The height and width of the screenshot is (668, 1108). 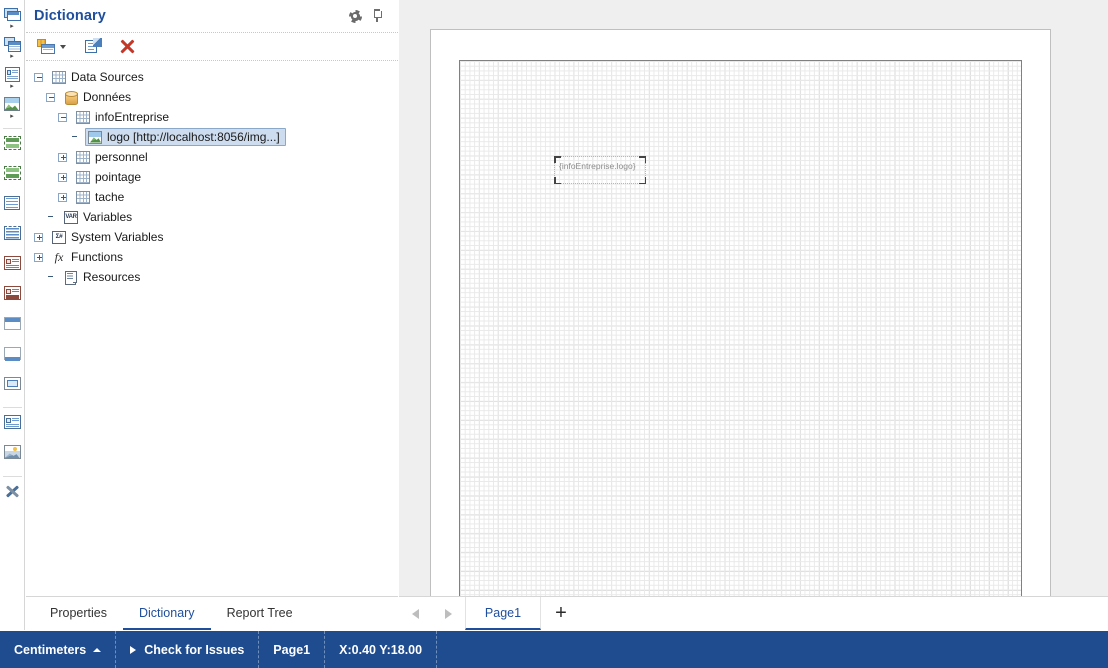 I want to click on group-footer-tool: ▸, so click(x=12, y=296).